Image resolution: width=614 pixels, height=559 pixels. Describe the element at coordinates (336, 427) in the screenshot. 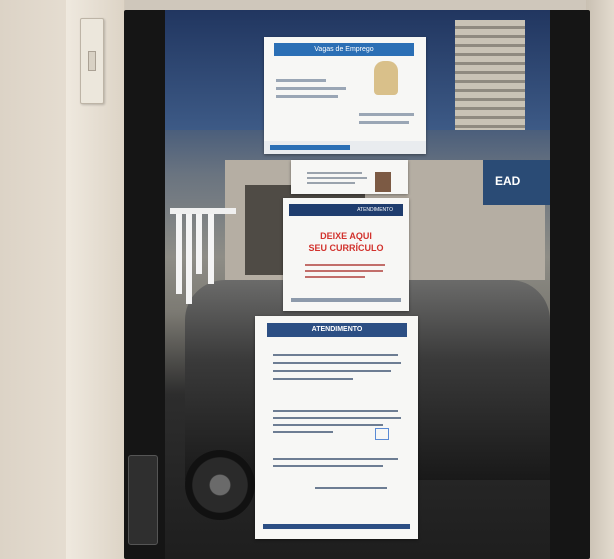

I see `attendance-notice-flyer: ATENDIMENTO` at that location.